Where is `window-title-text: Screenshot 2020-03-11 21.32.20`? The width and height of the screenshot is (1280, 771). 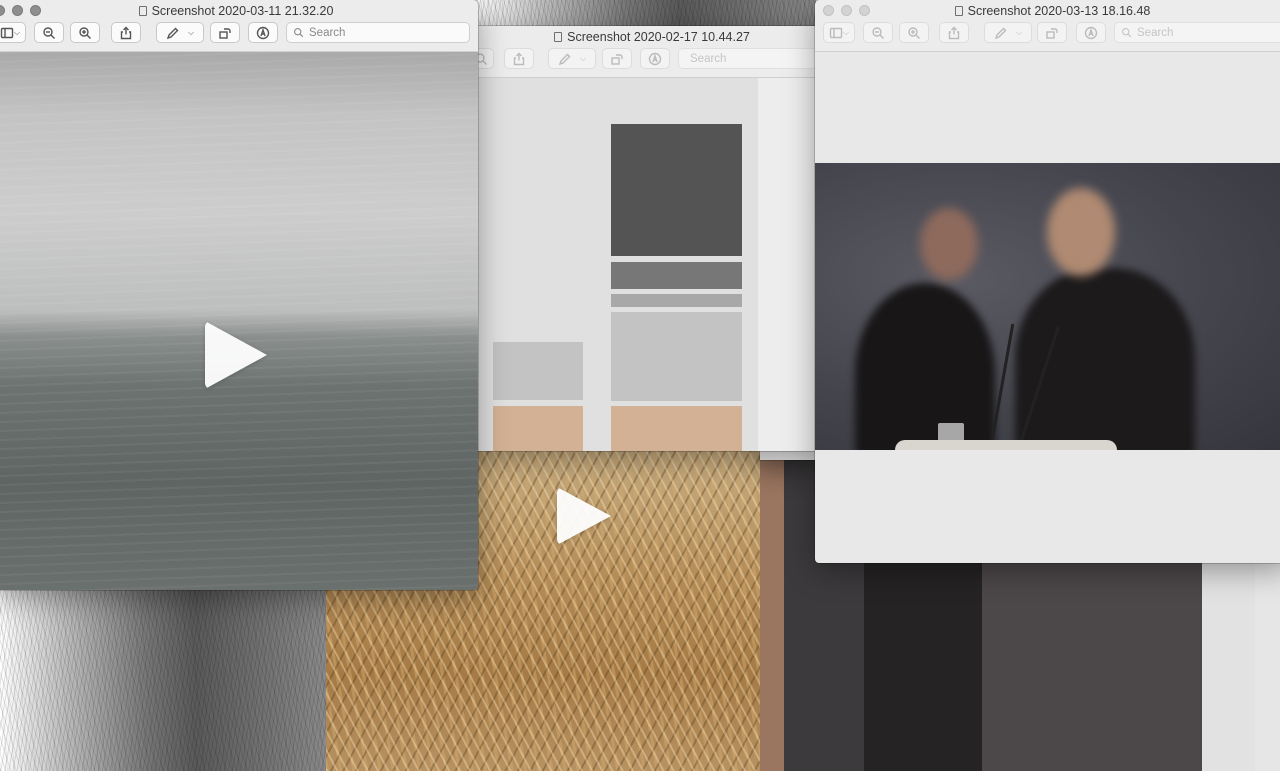
window-title-text: Screenshot 2020-03-11 21.32.20 is located at coordinates (242, 11).